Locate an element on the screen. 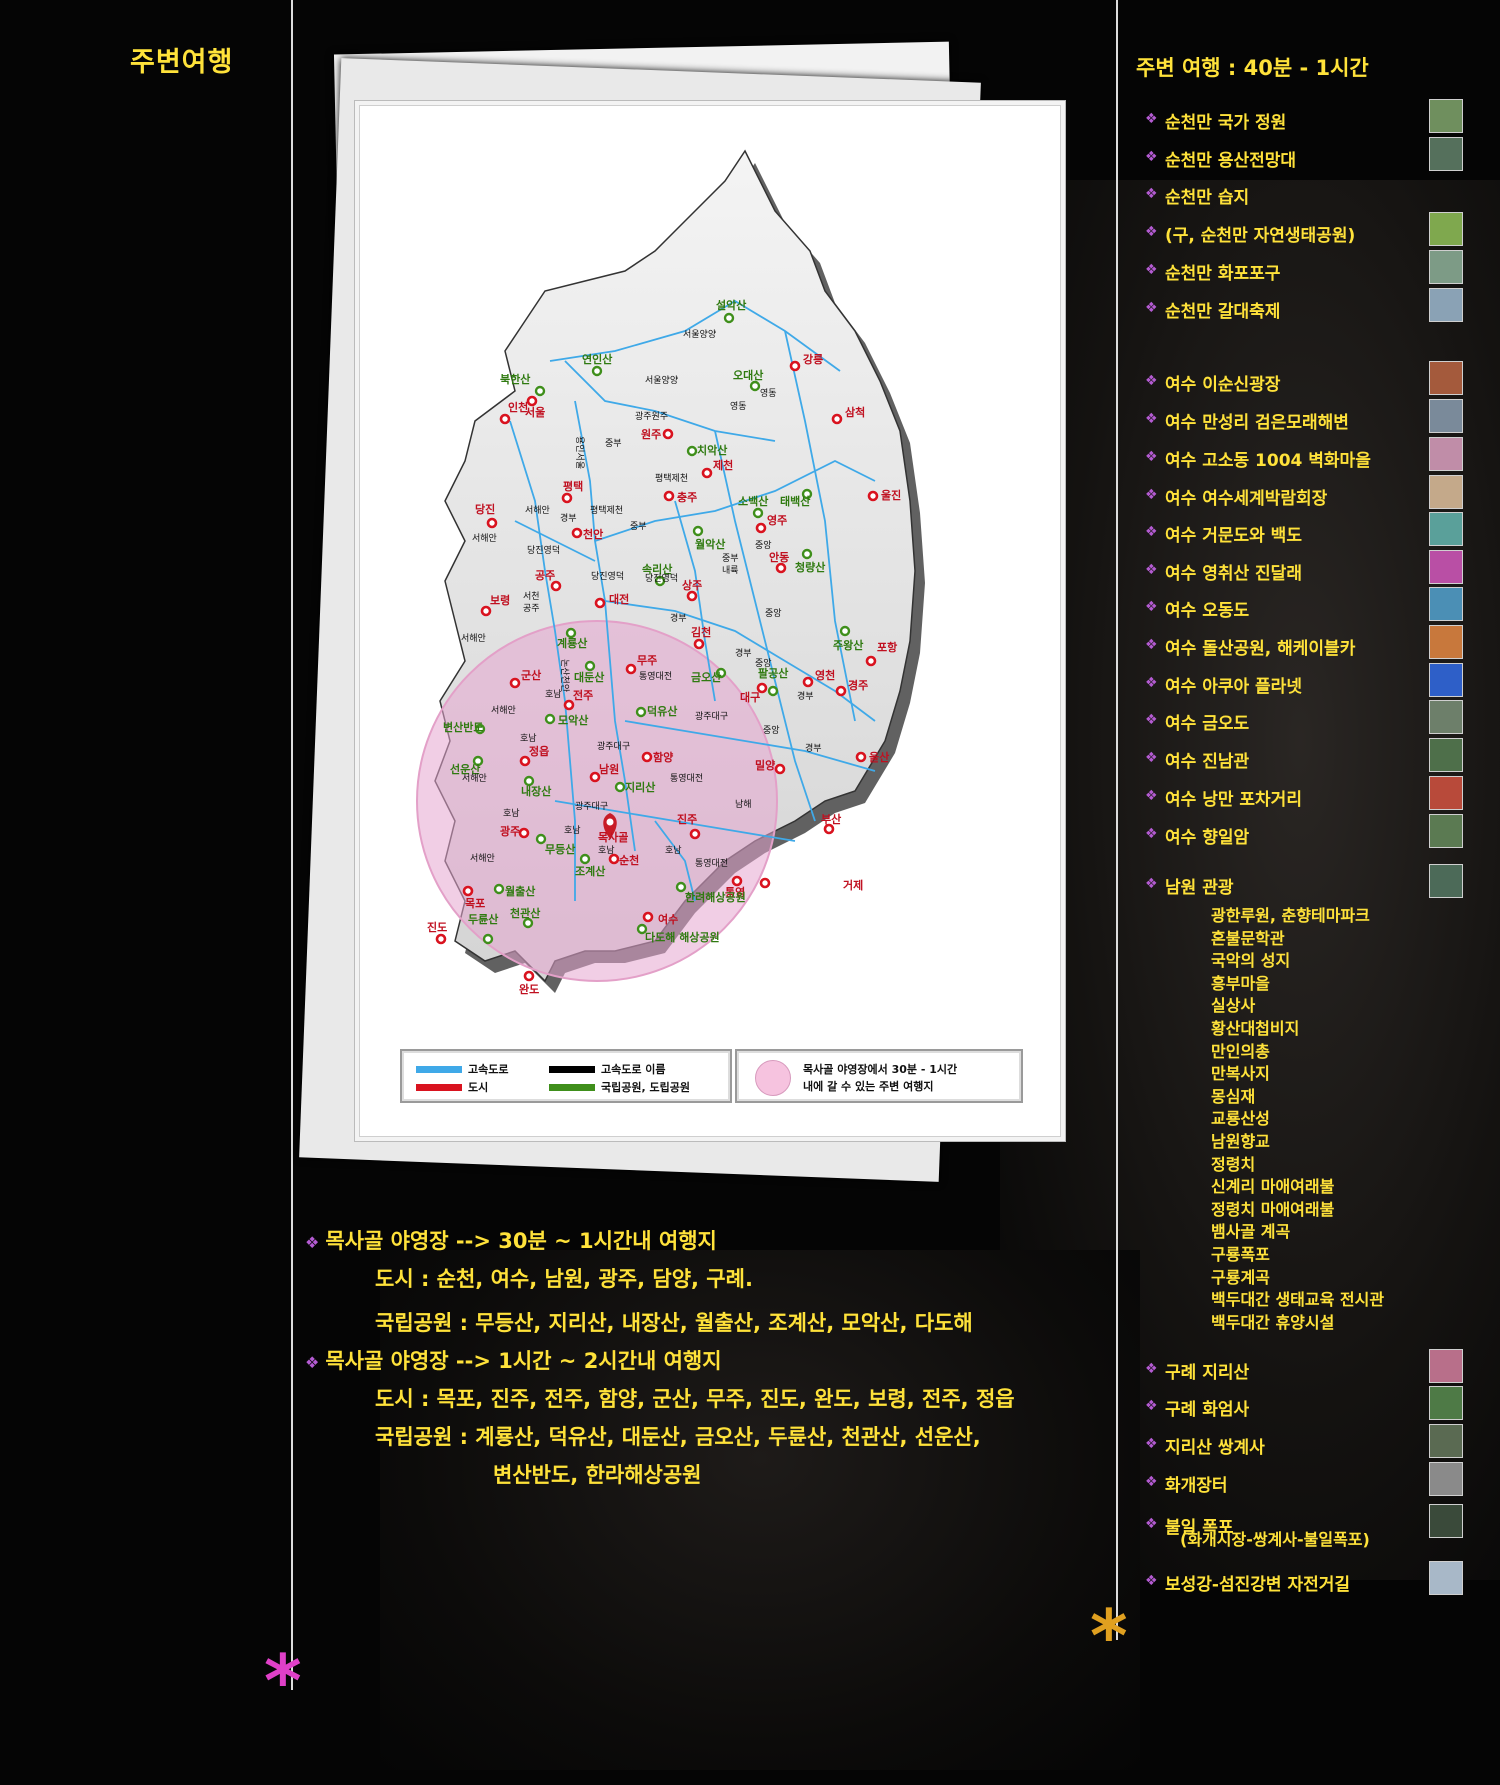 The height and width of the screenshot is (1785, 1500). attraction-item: ❖ 여수 향일암 is located at coordinates (1305, 834).